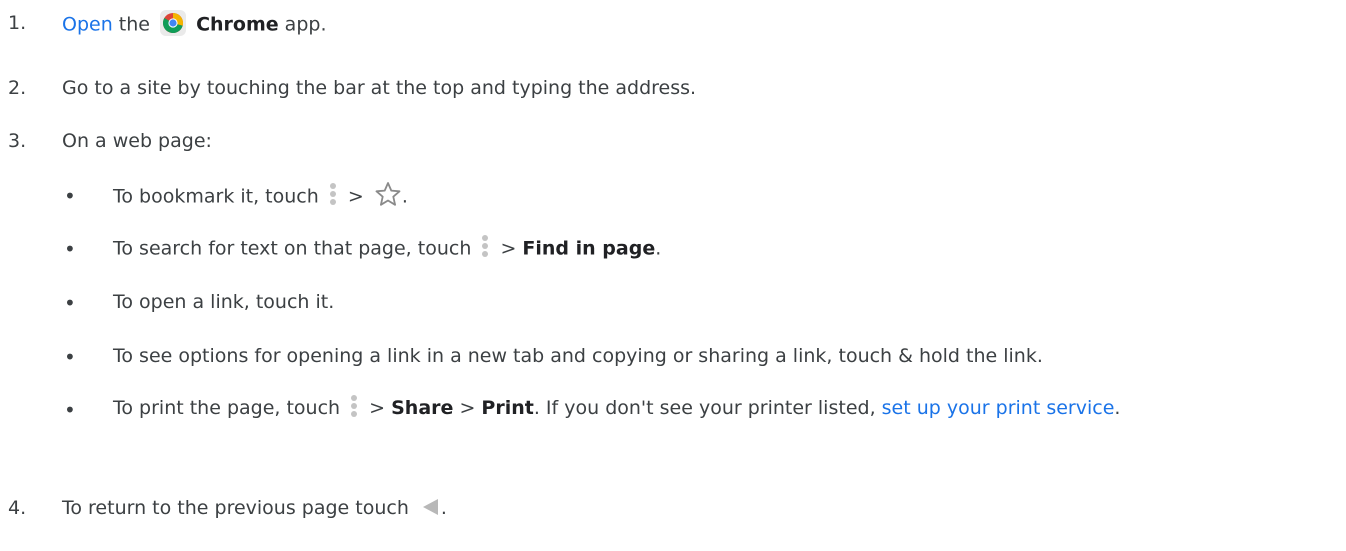 Image resolution: width=1346 pixels, height=551 pixels. Describe the element at coordinates (295, 248) in the screenshot. I see `text-fragment: To search for text on that page, touch` at that location.